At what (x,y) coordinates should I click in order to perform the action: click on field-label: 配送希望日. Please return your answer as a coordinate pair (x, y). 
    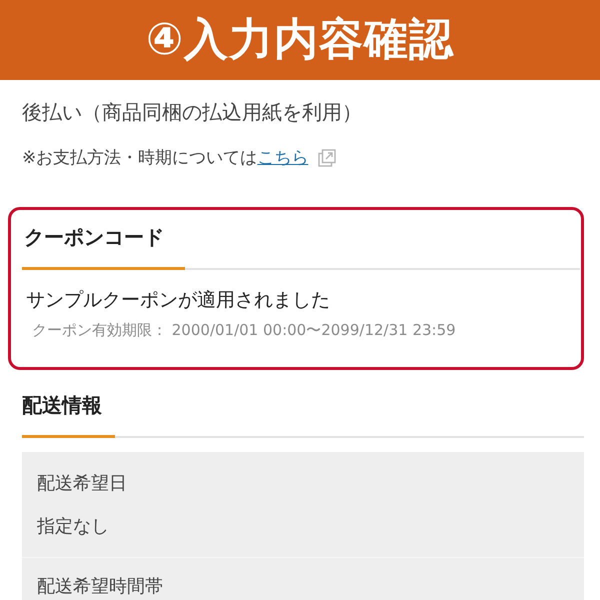
    Looking at the image, I should click on (82, 484).